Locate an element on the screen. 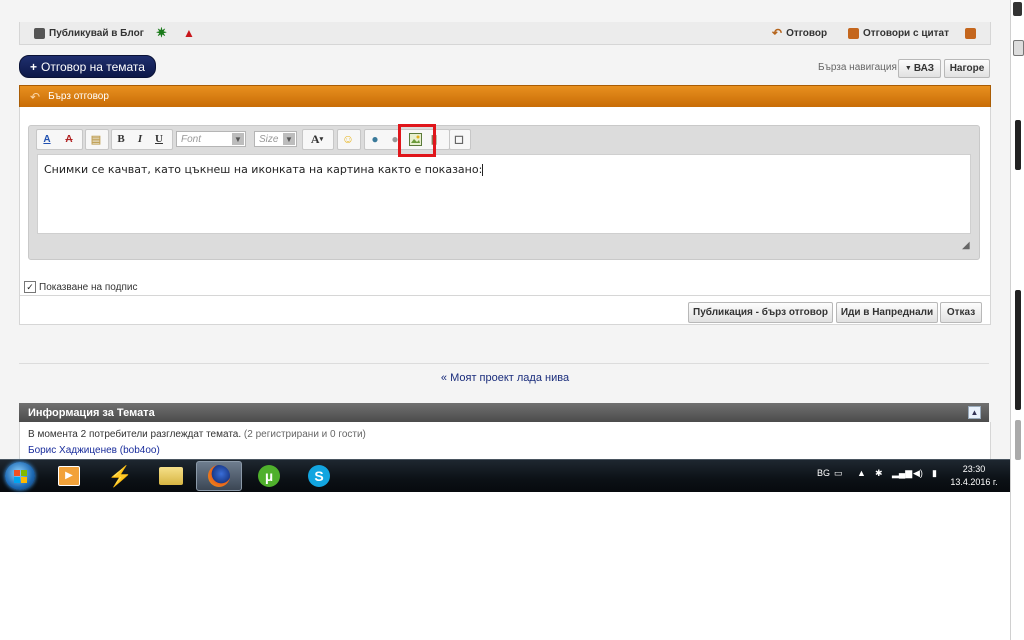 The width and height of the screenshot is (1024, 640). taskbar-winamp: ⚡ is located at coordinates (120, 476).